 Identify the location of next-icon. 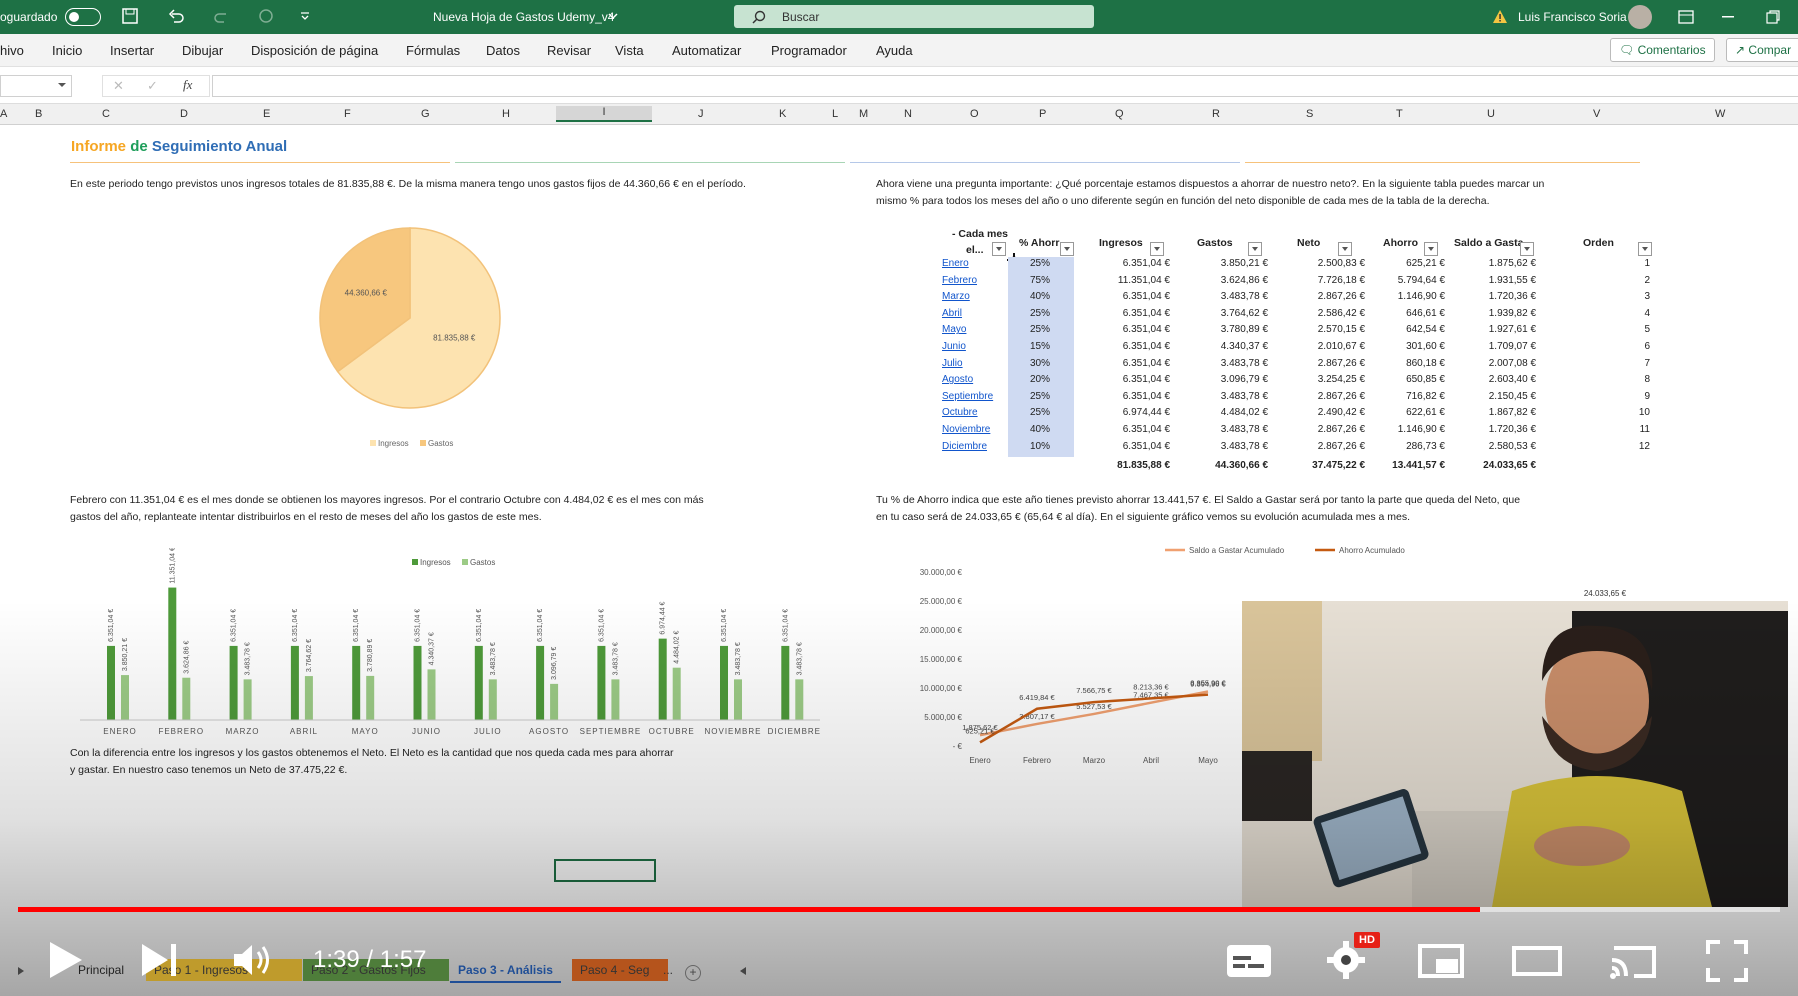
(160, 960).